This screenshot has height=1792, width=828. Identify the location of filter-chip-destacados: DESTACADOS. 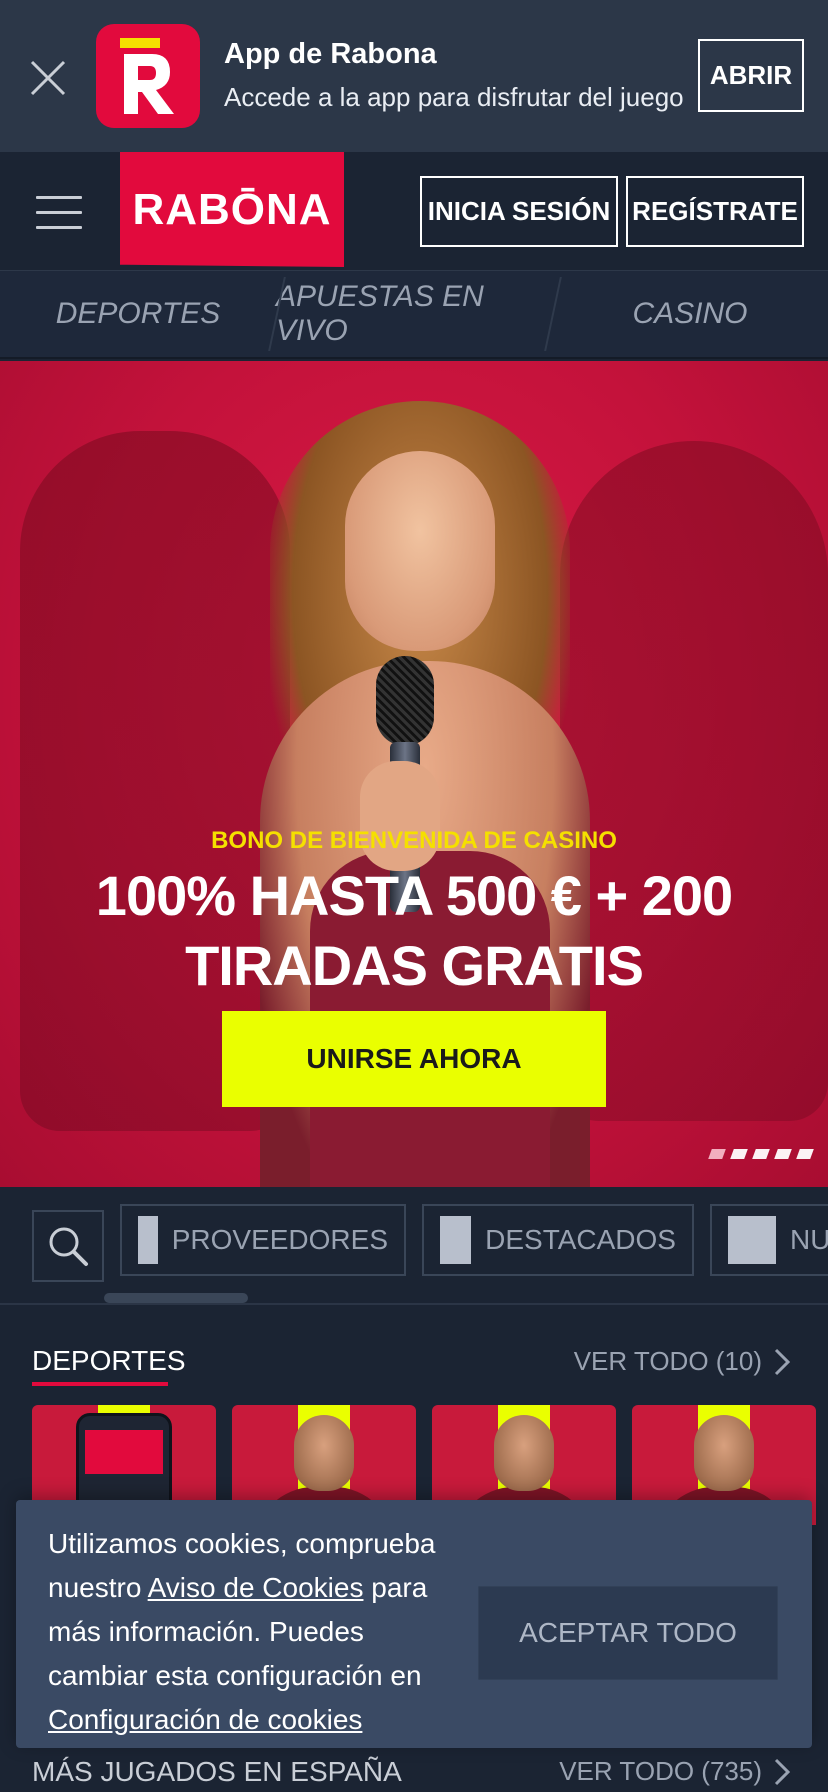
(558, 1240).